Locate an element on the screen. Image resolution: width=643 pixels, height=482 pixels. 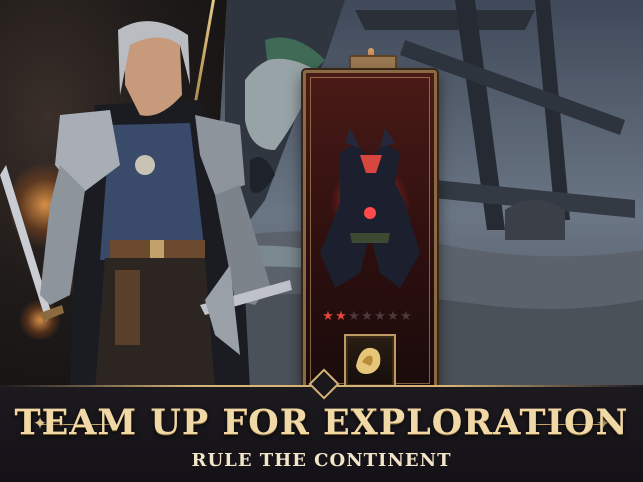
relic-item-icon is located at coordinates (368, 360).